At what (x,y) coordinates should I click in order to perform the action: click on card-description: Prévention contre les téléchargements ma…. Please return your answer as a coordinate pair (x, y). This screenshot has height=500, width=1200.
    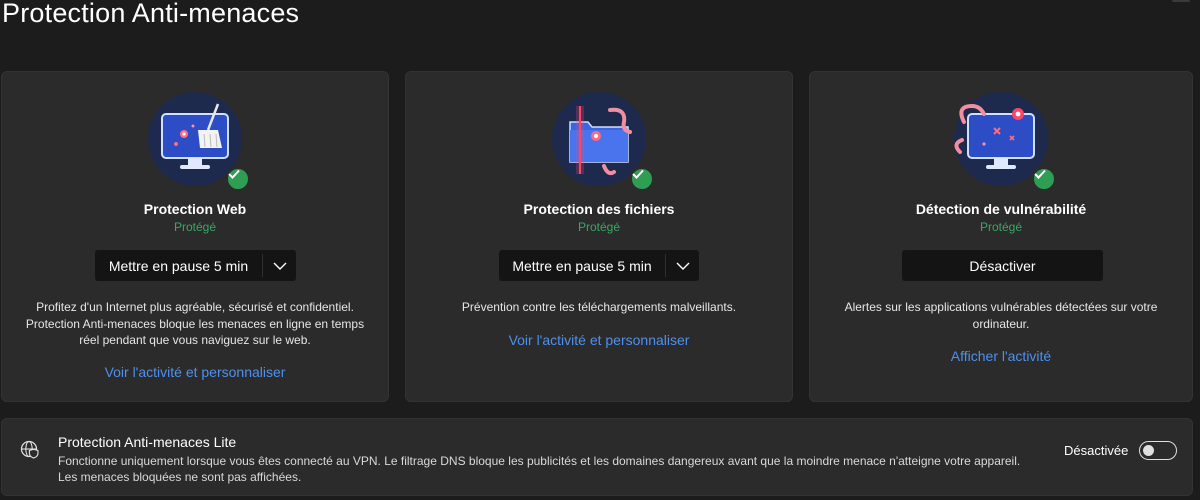
    Looking at the image, I should click on (599, 307).